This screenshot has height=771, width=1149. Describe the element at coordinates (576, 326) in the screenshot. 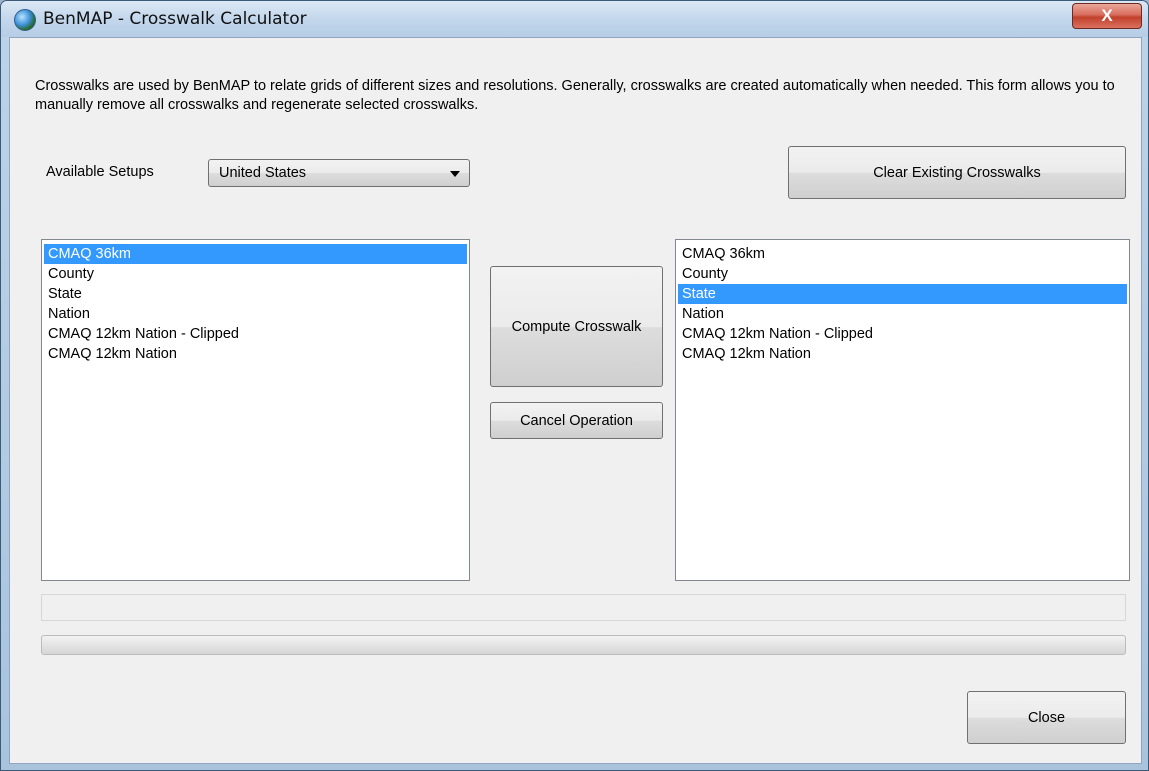

I see `compute-crosswalk-button: Compute Crosswalk` at that location.